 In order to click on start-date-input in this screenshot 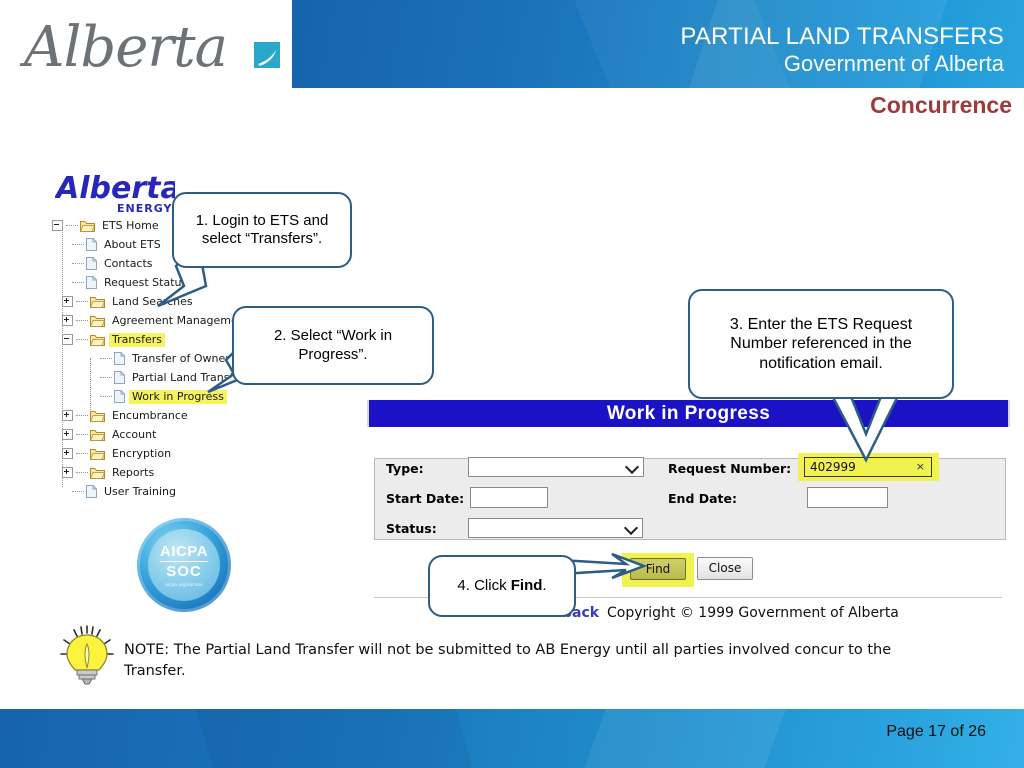, I will do `click(509, 497)`.